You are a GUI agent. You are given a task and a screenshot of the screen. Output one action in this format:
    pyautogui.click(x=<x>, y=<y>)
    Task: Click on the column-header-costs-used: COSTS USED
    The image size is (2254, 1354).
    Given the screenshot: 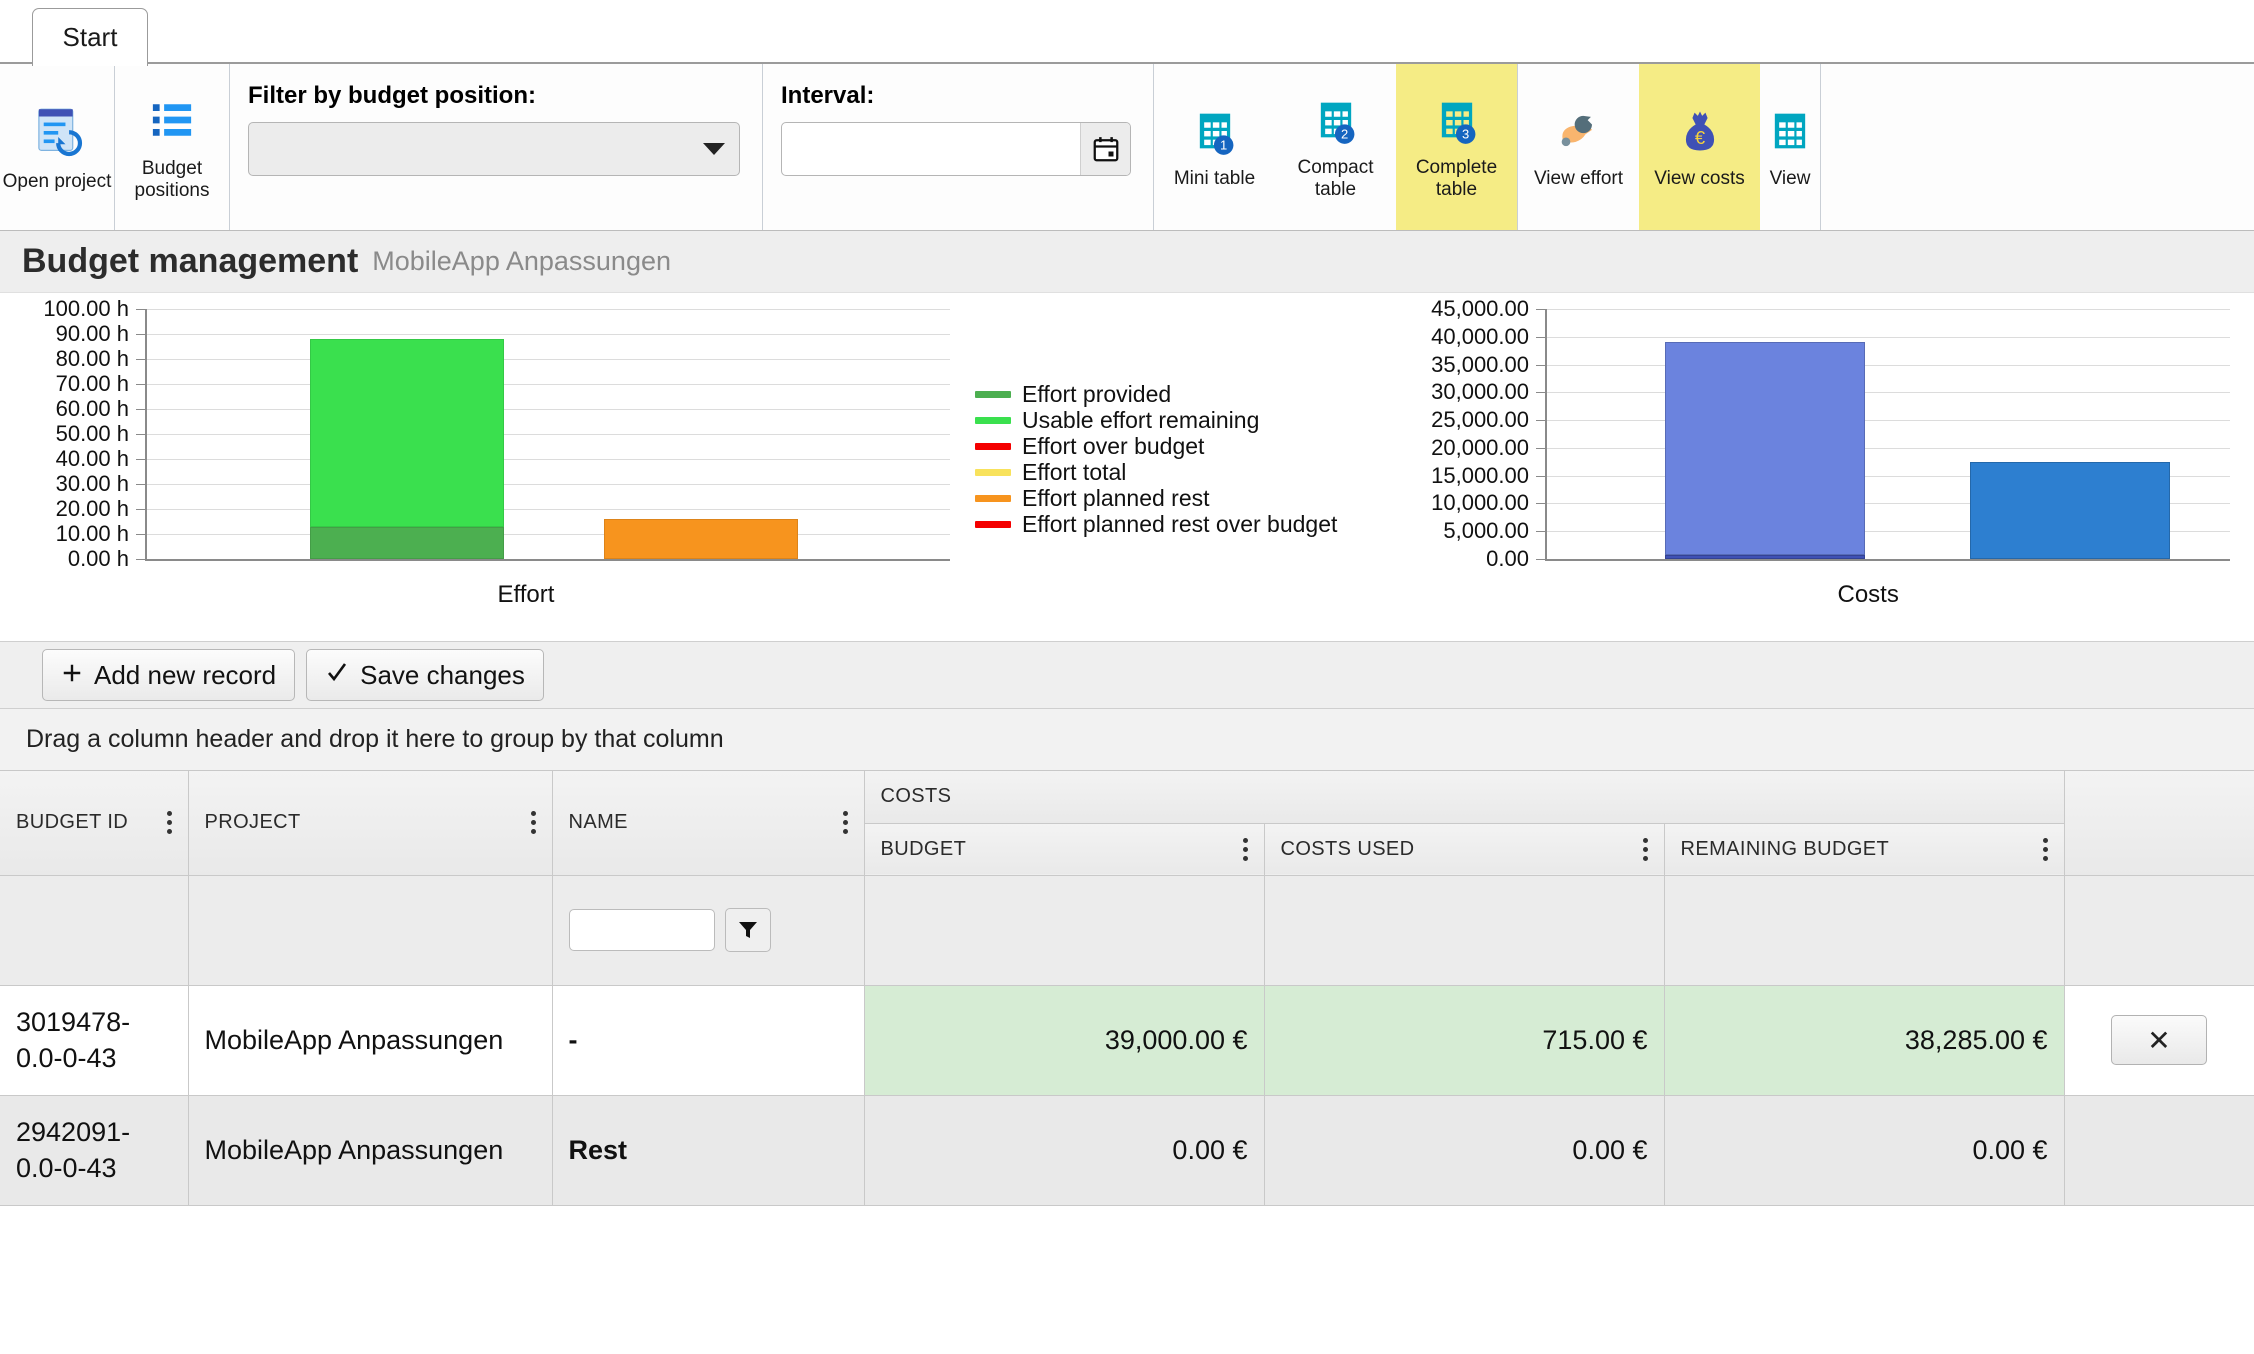 What is the action you would take?
    pyautogui.click(x=1464, y=849)
    